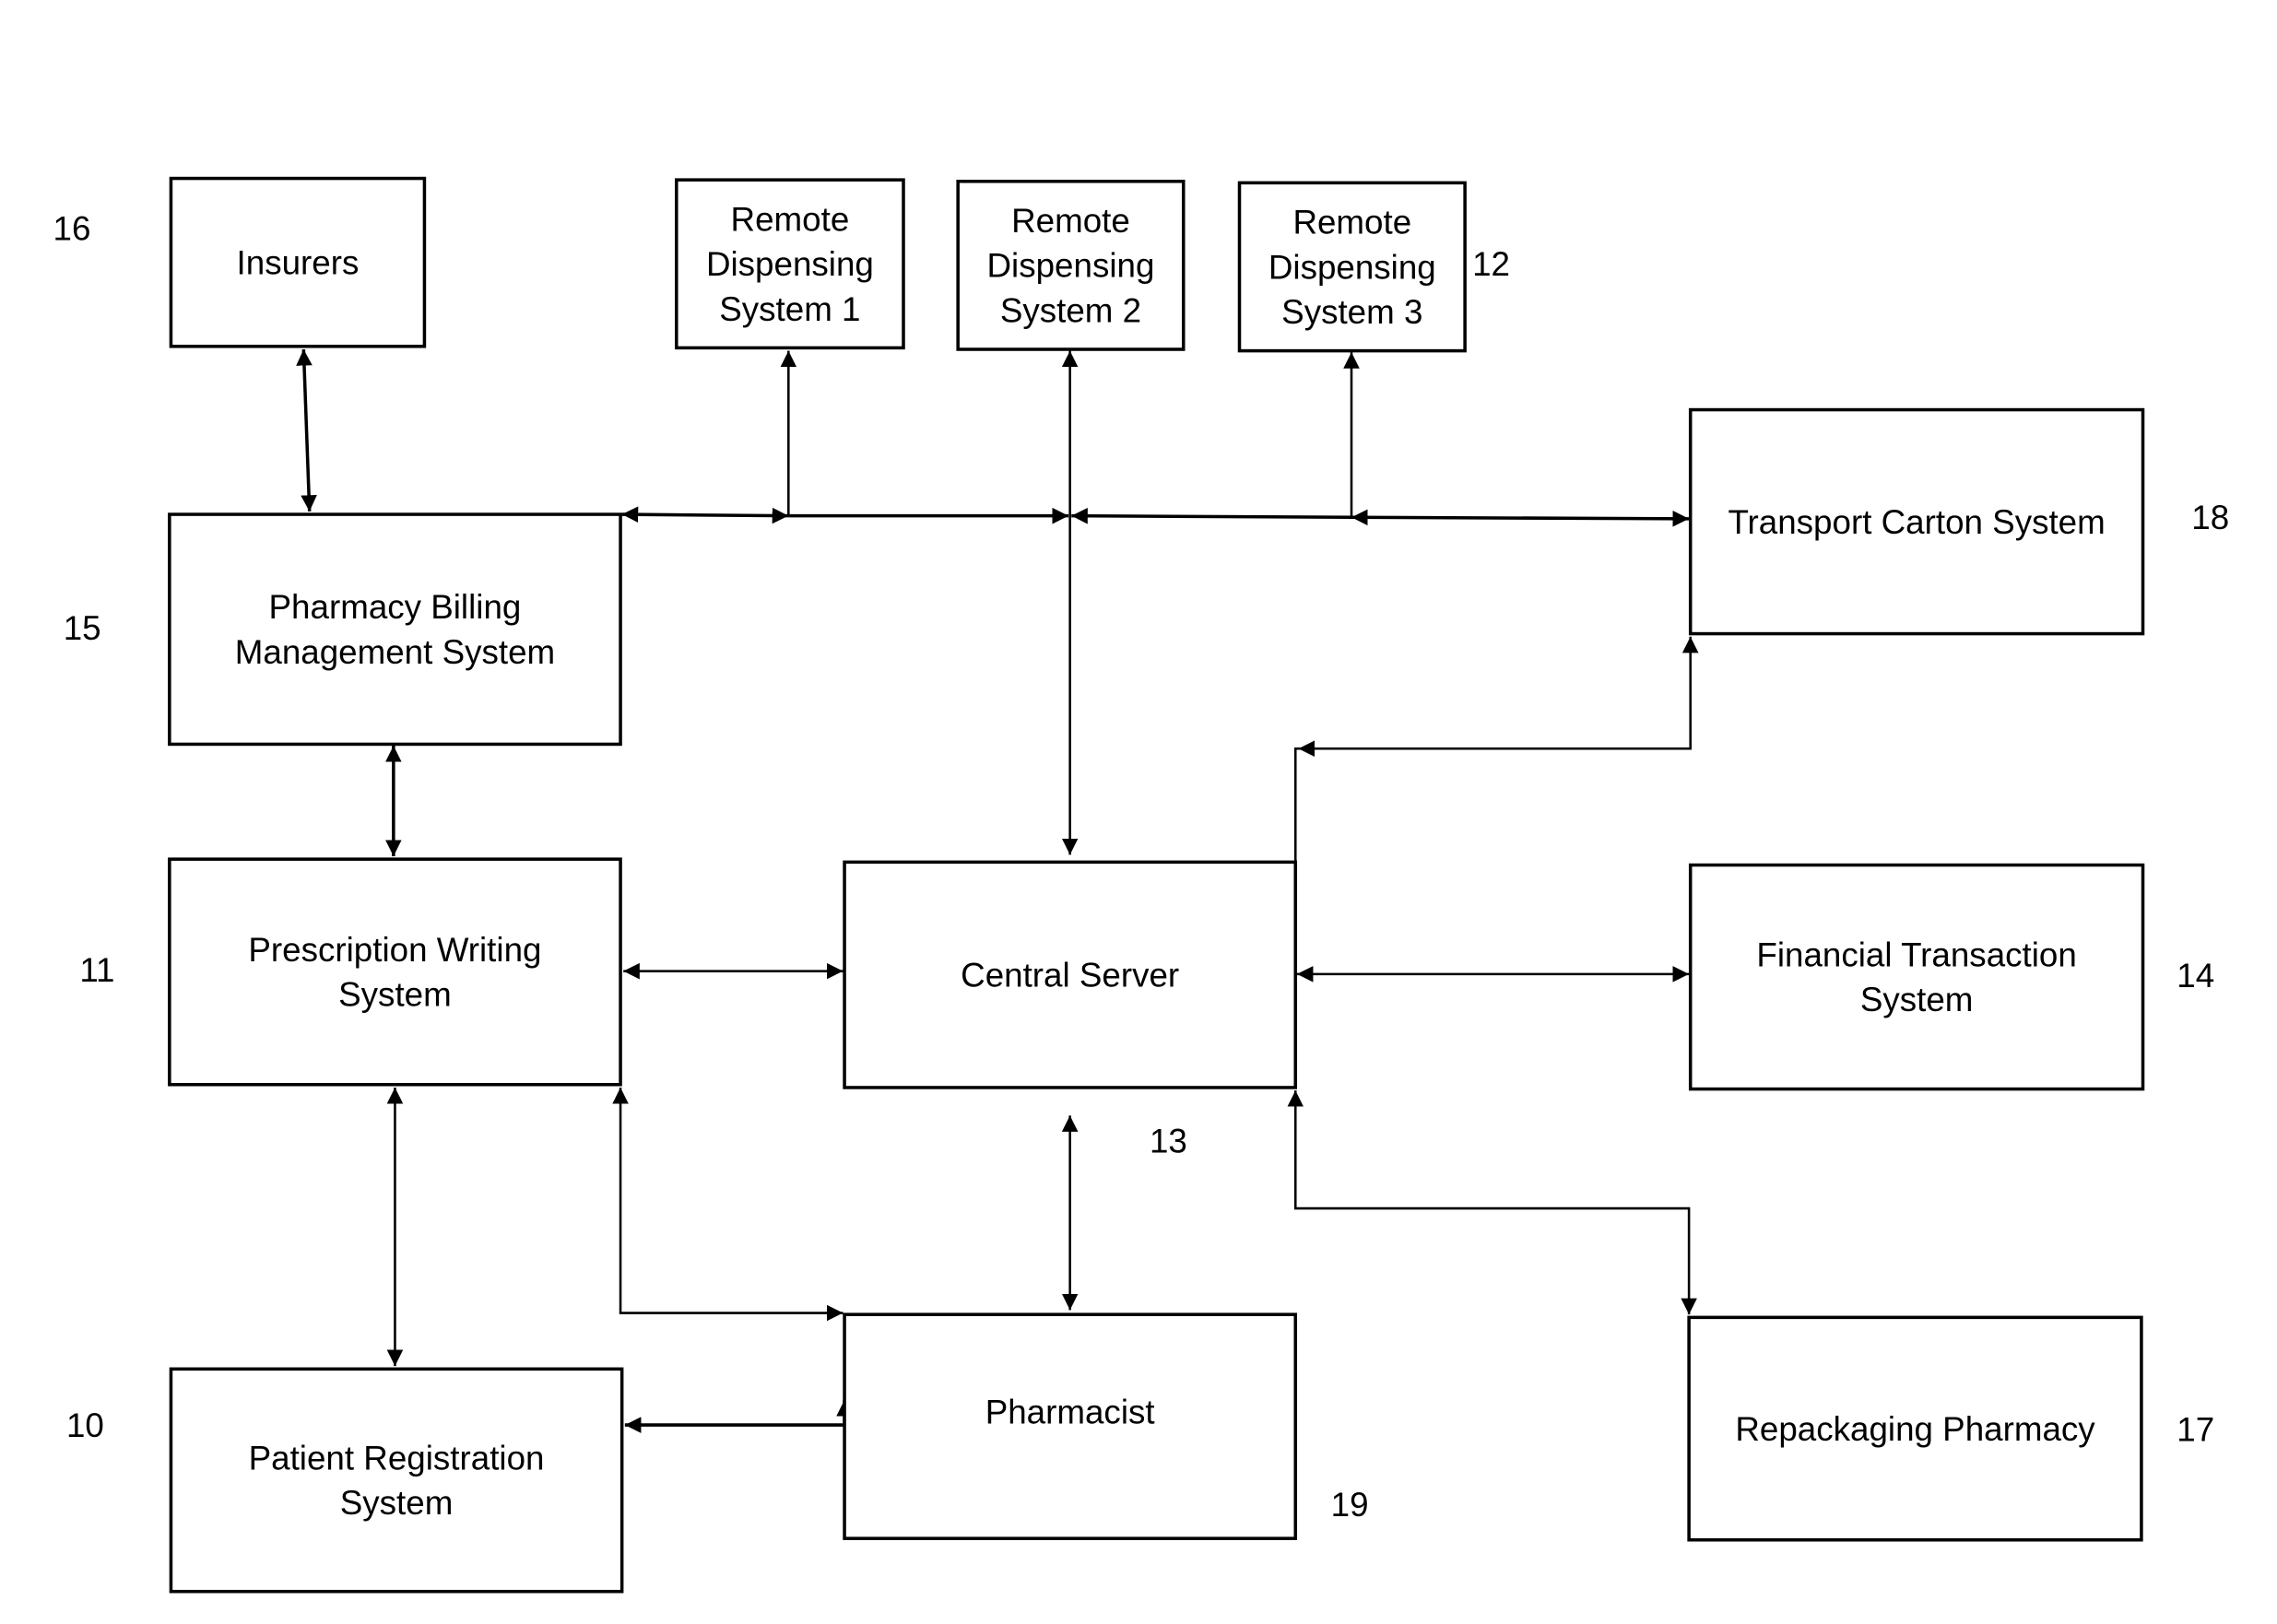 The image size is (2277, 1624). Describe the element at coordinates (1491, 264) in the screenshot. I see `rds3-reference-number: 12` at that location.